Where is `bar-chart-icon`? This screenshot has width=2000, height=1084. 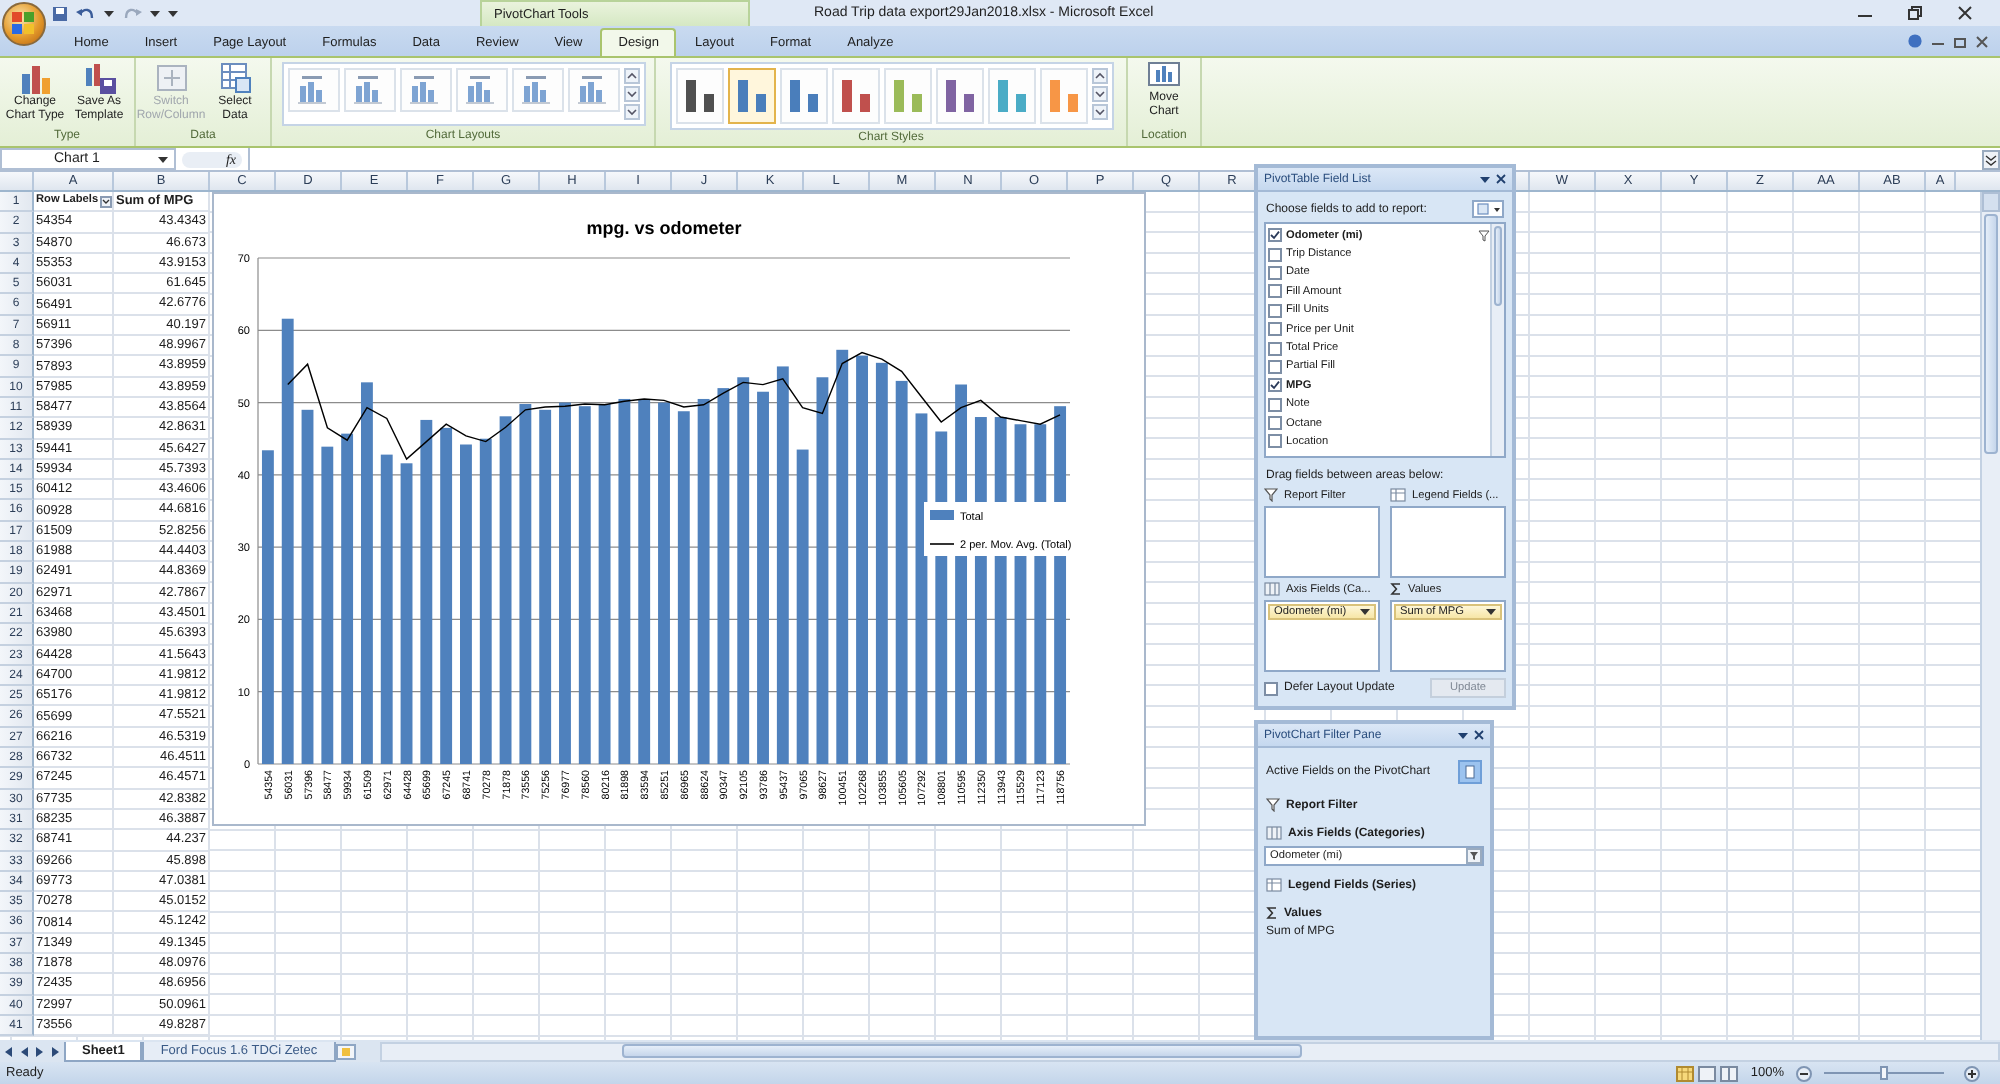
bar-chart-icon is located at coordinates (35, 78).